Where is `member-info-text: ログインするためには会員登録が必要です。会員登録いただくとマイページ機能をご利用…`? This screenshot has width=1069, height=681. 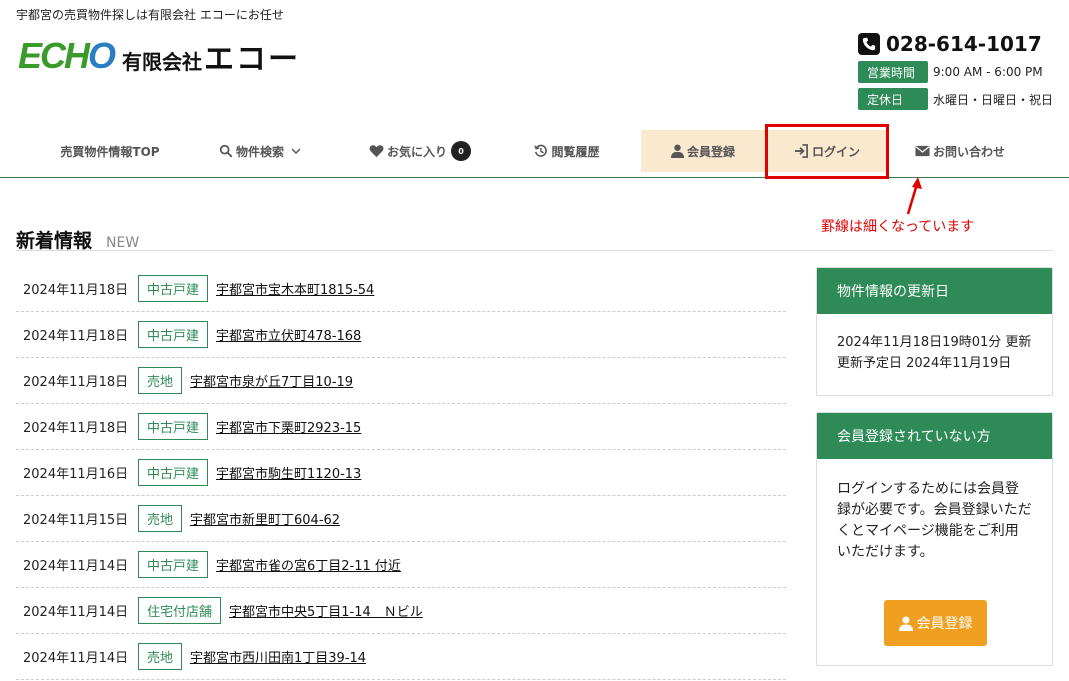
member-info-text: ログインするためには会員登録が必要です。会員登録いただくとマイページ機能をご利用… is located at coordinates (934, 520).